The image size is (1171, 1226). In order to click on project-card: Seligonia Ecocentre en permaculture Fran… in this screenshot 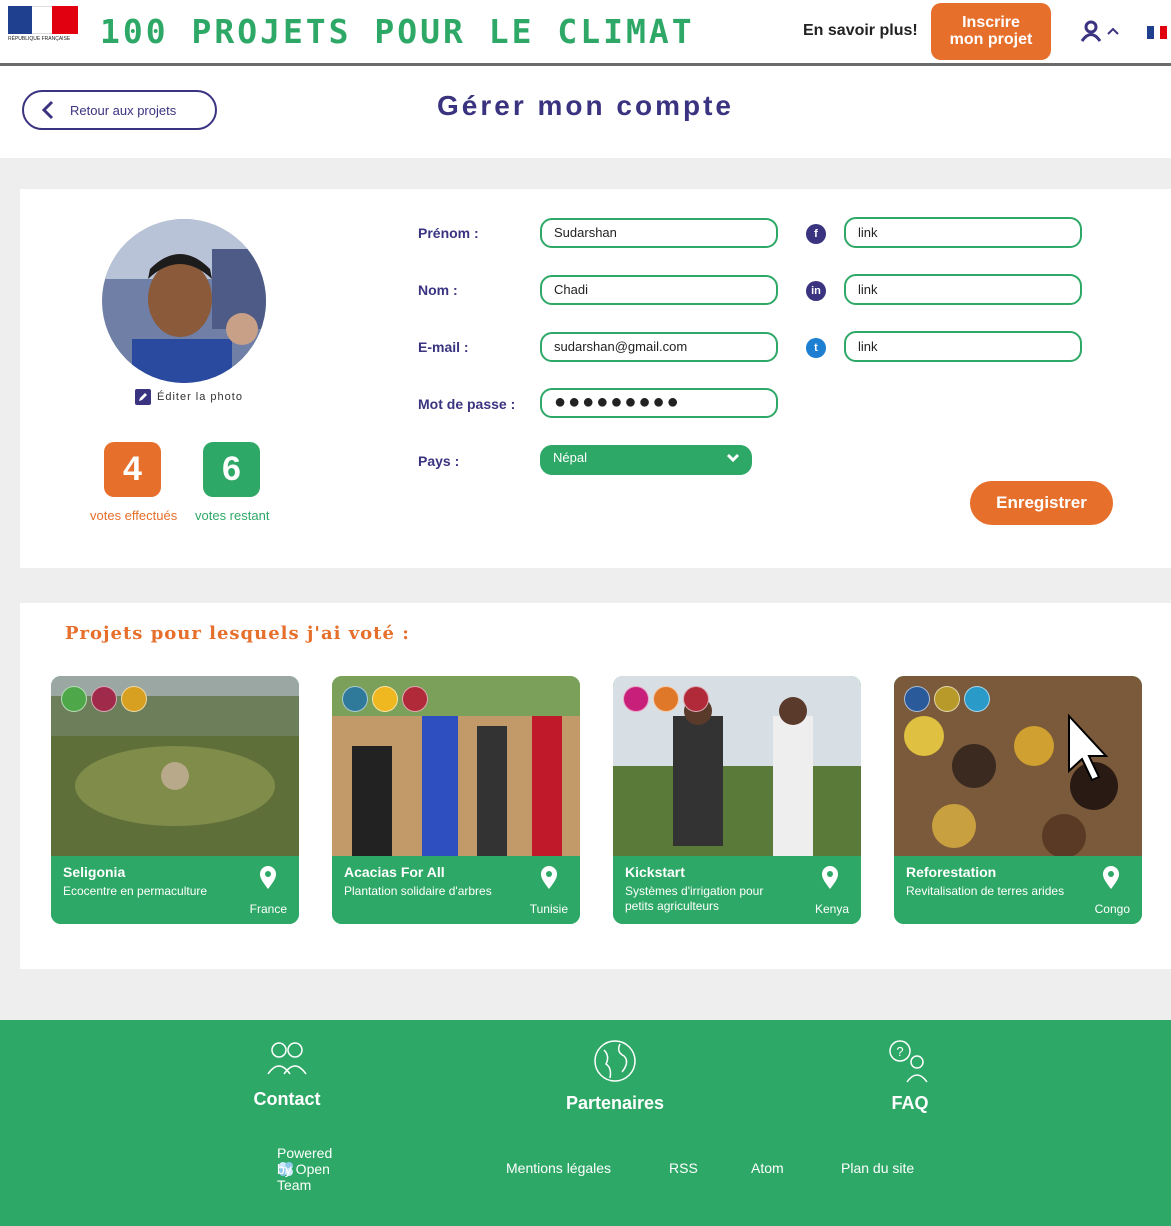, I will do `click(175, 800)`.